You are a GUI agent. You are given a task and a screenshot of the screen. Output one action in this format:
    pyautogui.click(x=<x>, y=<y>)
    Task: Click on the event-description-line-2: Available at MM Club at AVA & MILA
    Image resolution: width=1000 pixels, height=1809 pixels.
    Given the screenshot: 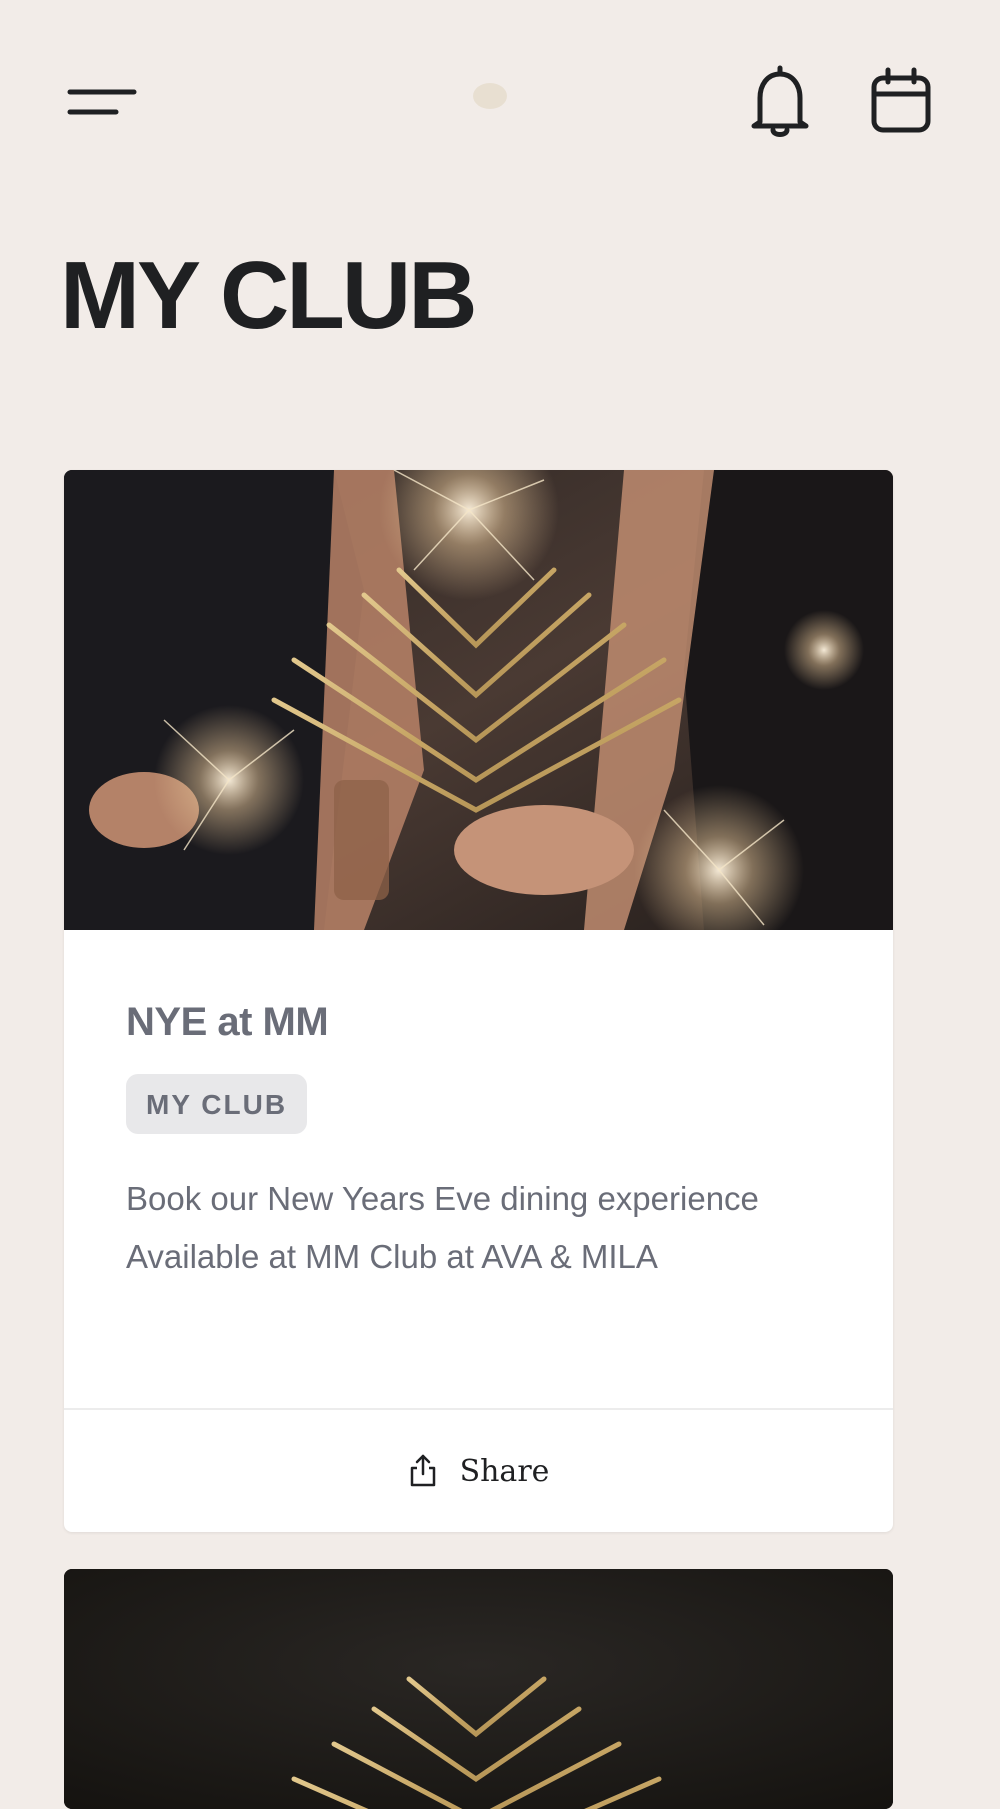 What is the action you would take?
    pyautogui.click(x=392, y=1256)
    